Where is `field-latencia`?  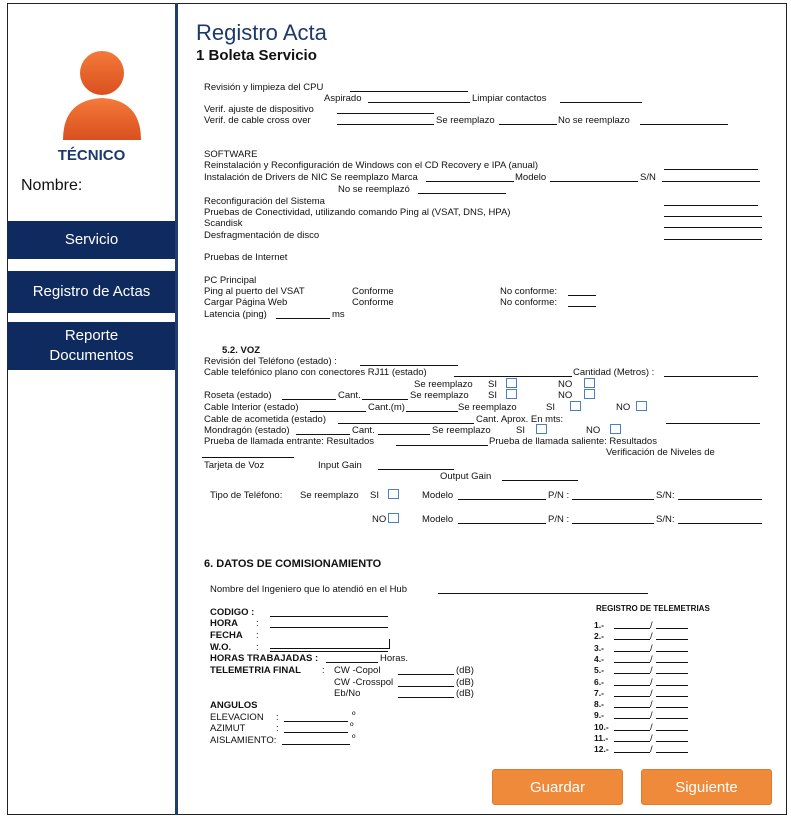
field-latencia is located at coordinates (303, 318).